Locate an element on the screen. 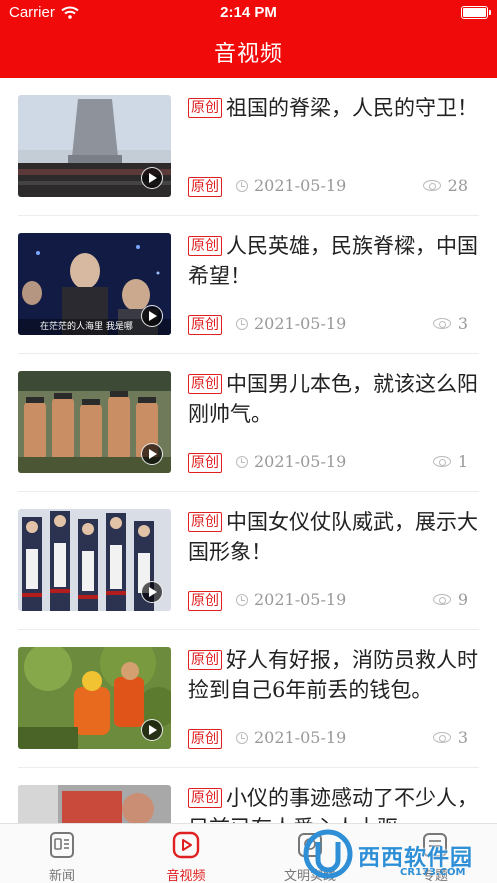 The width and height of the screenshot is (497, 883). video-icon is located at coordinates (186, 845).